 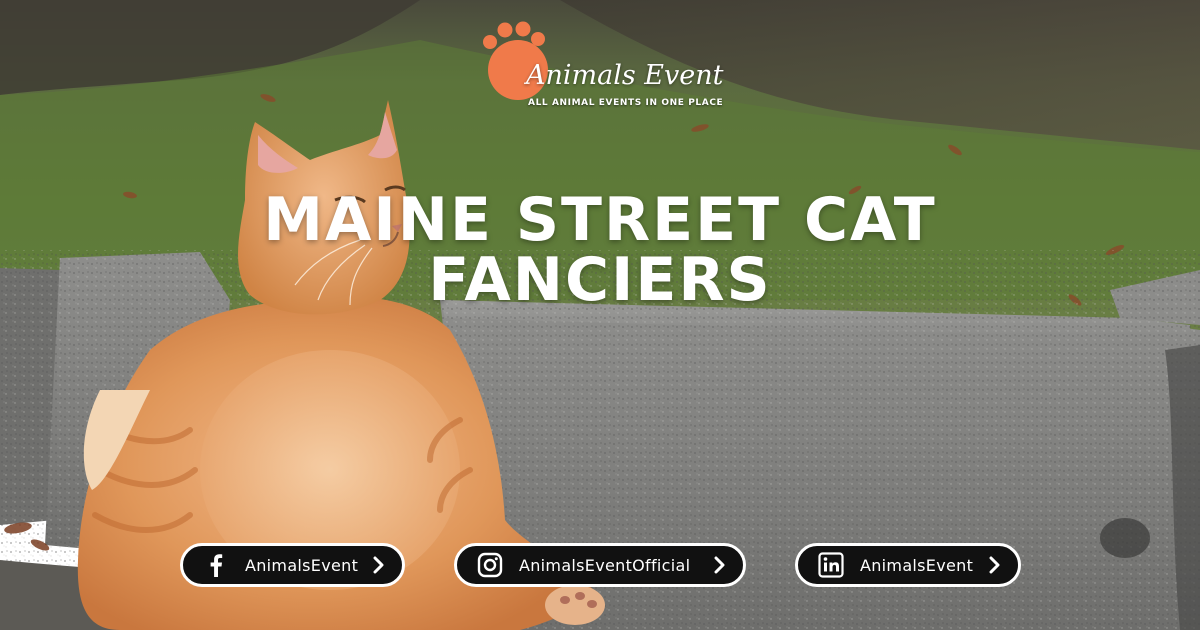 I want to click on event-title-line-2: Fanciers, so click(x=600, y=280).